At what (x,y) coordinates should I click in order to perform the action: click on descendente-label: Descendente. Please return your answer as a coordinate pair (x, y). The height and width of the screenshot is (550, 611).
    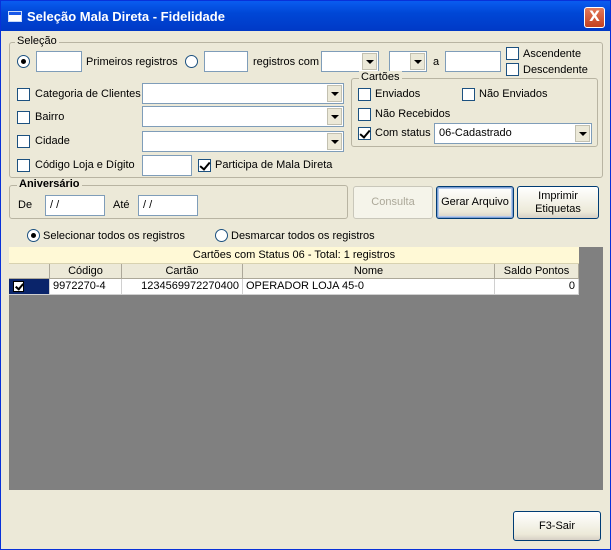
    Looking at the image, I should click on (555, 70).